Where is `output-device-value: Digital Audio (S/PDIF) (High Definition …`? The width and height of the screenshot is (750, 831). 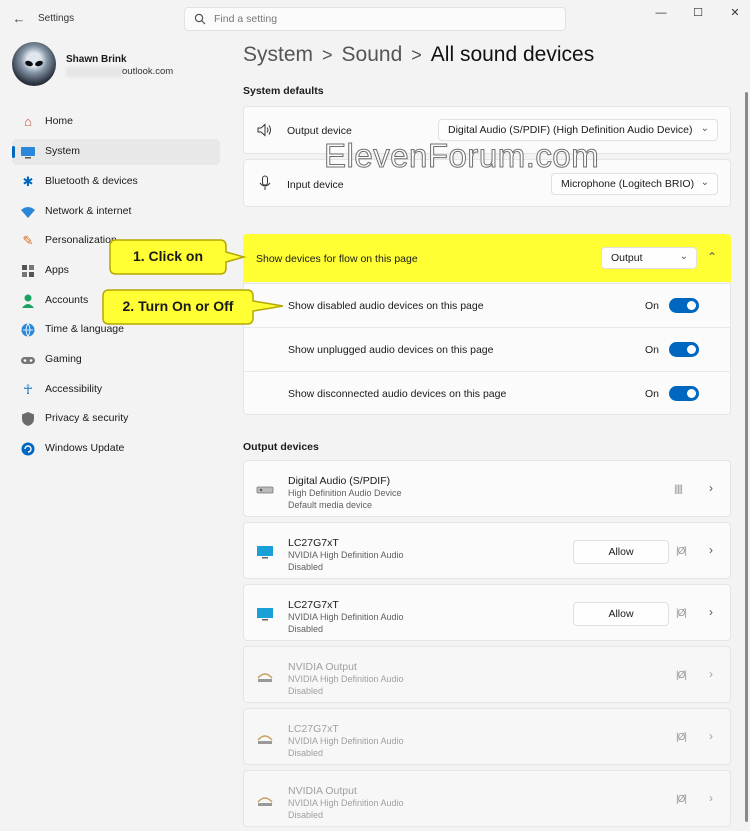
output-device-value: Digital Audio (S/PDIF) (High Definition … is located at coordinates (570, 130).